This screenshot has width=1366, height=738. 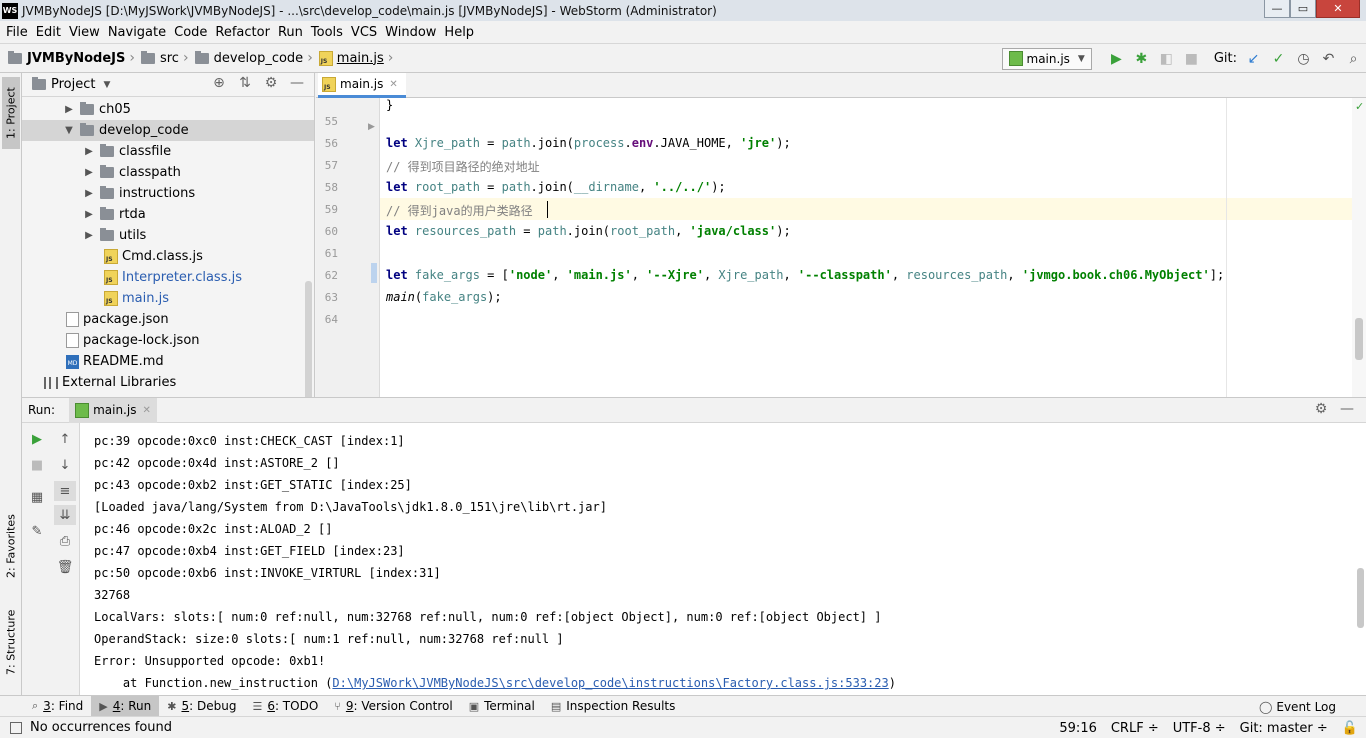 I want to click on console-scrollbar, so click(x=1360, y=598).